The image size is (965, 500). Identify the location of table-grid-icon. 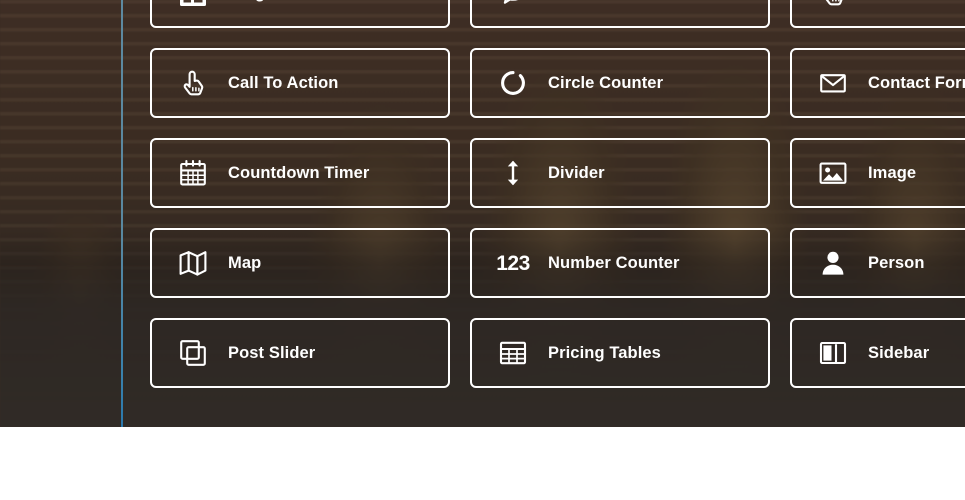
(513, 353).